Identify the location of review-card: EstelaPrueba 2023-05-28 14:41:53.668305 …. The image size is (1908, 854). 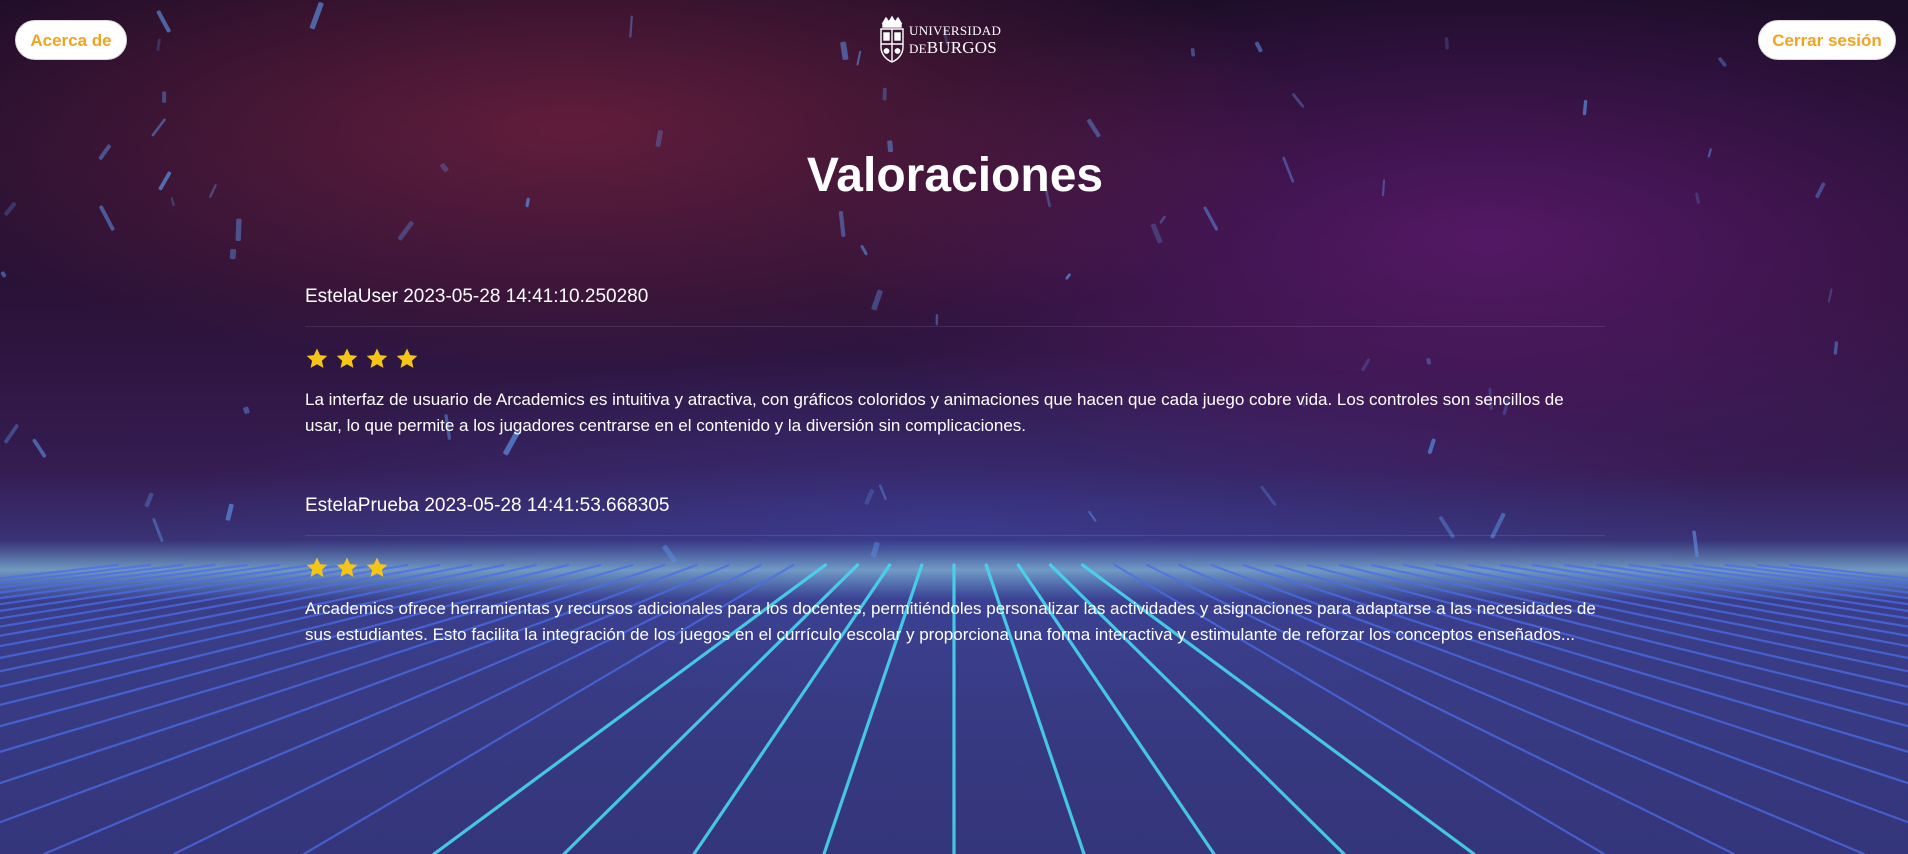
(955, 568).